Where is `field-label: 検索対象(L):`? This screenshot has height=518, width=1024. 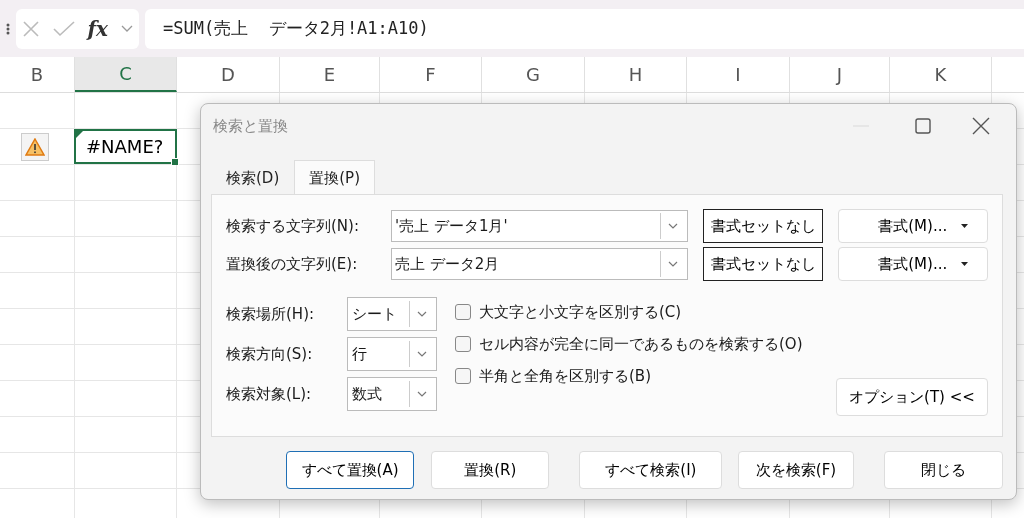 field-label: 検索対象(L): is located at coordinates (269, 394).